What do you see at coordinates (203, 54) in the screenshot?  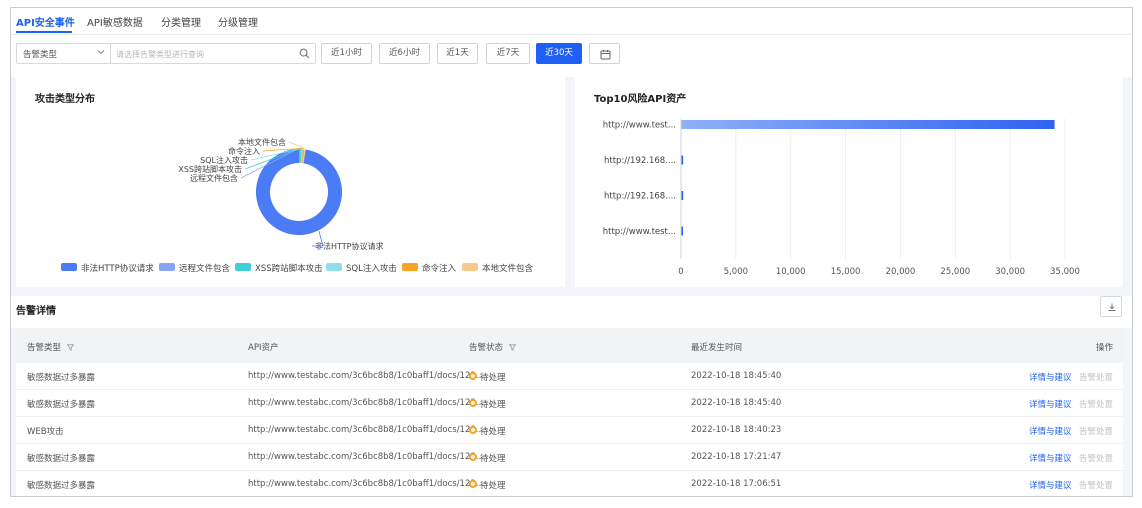 I see `search-input` at bounding box center [203, 54].